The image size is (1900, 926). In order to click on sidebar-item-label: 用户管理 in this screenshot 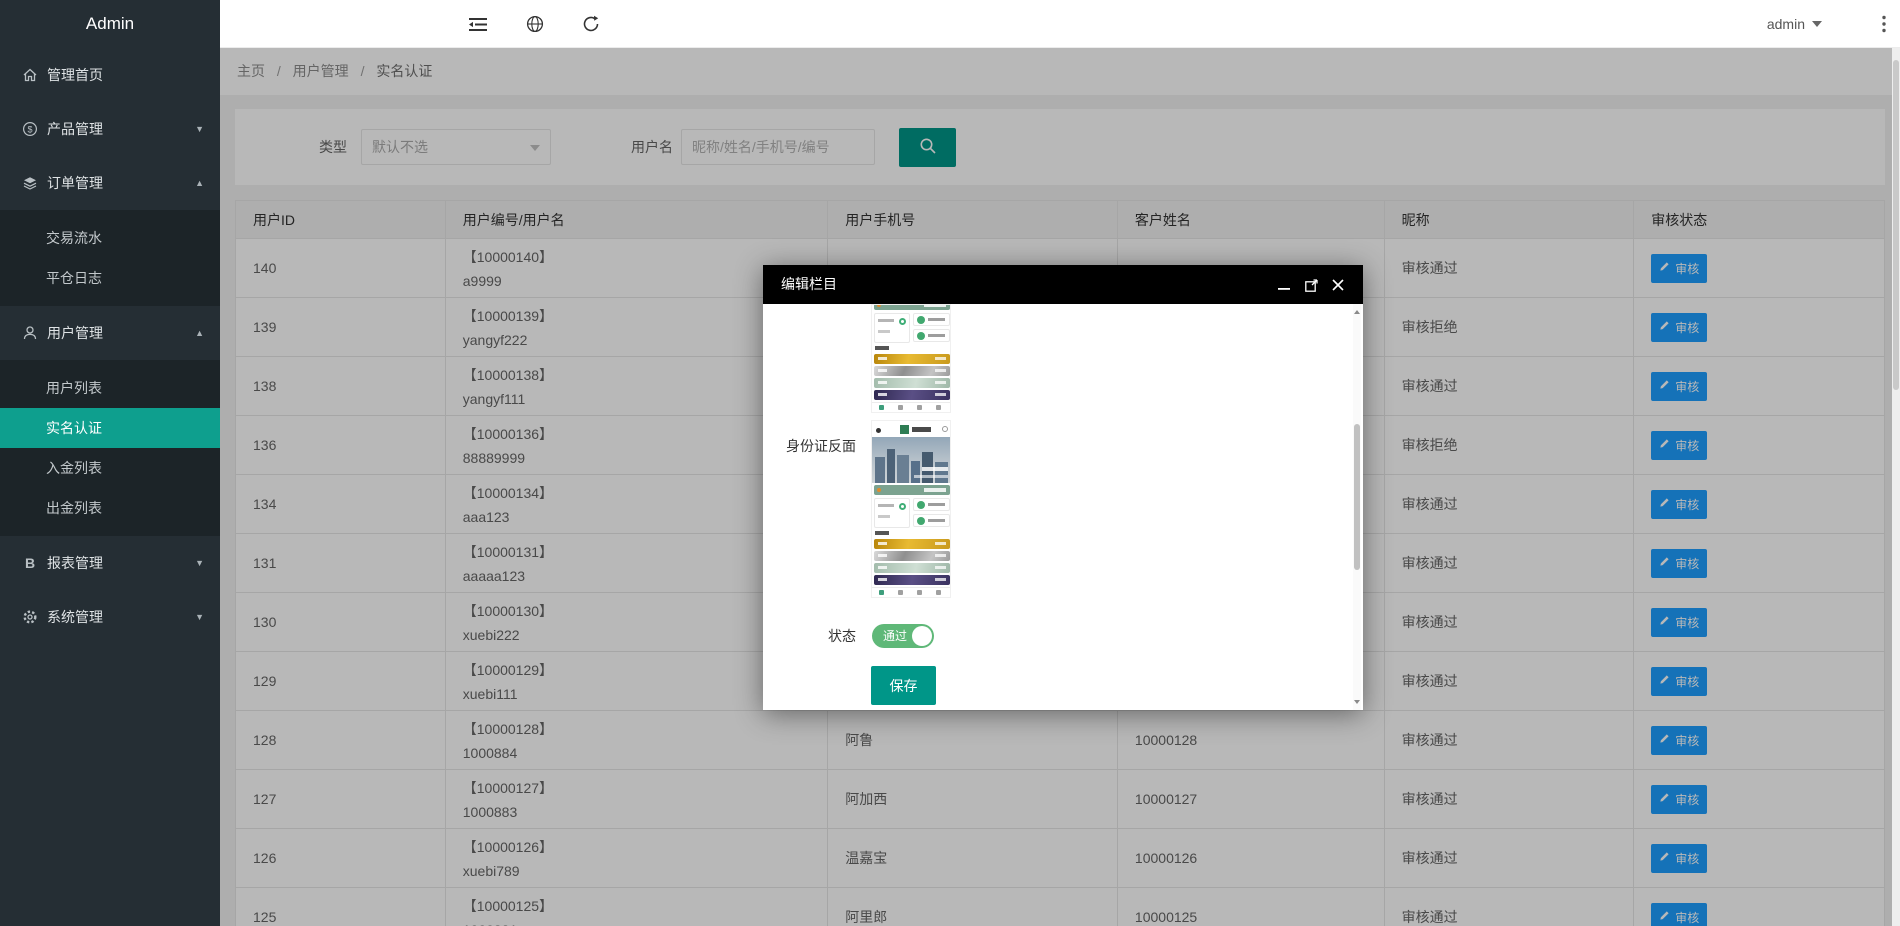, I will do `click(75, 333)`.